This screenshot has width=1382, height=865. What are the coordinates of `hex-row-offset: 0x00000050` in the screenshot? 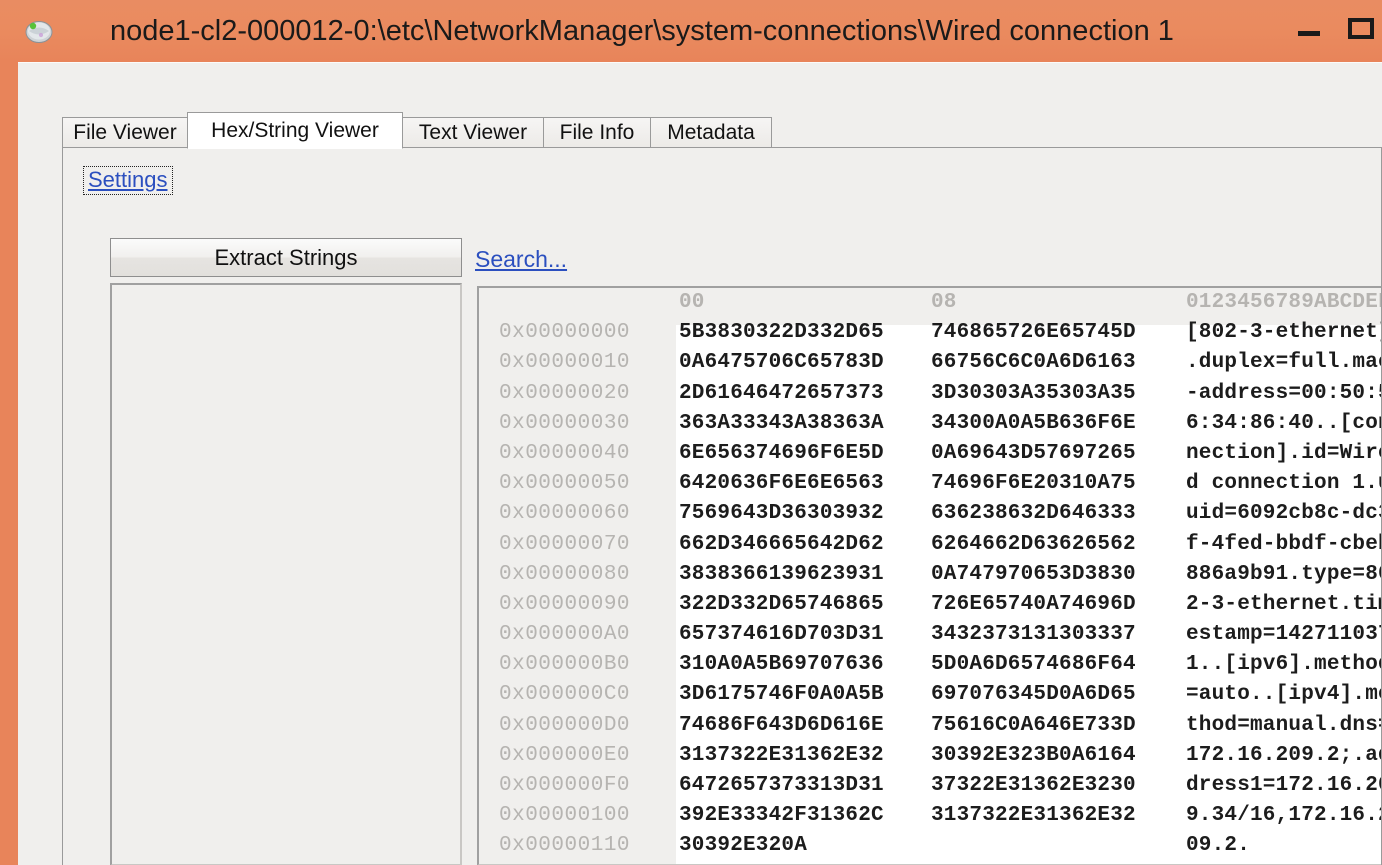 It's located at (565, 484).